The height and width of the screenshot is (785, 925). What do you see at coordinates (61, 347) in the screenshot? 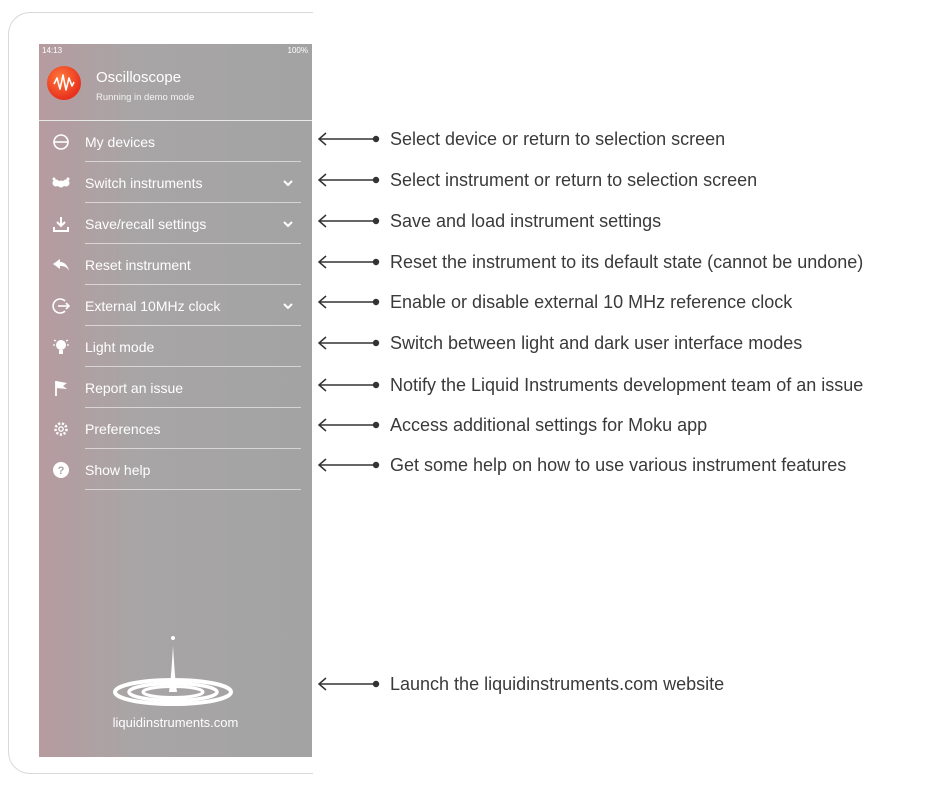
I see `lightbulb-icon` at bounding box center [61, 347].